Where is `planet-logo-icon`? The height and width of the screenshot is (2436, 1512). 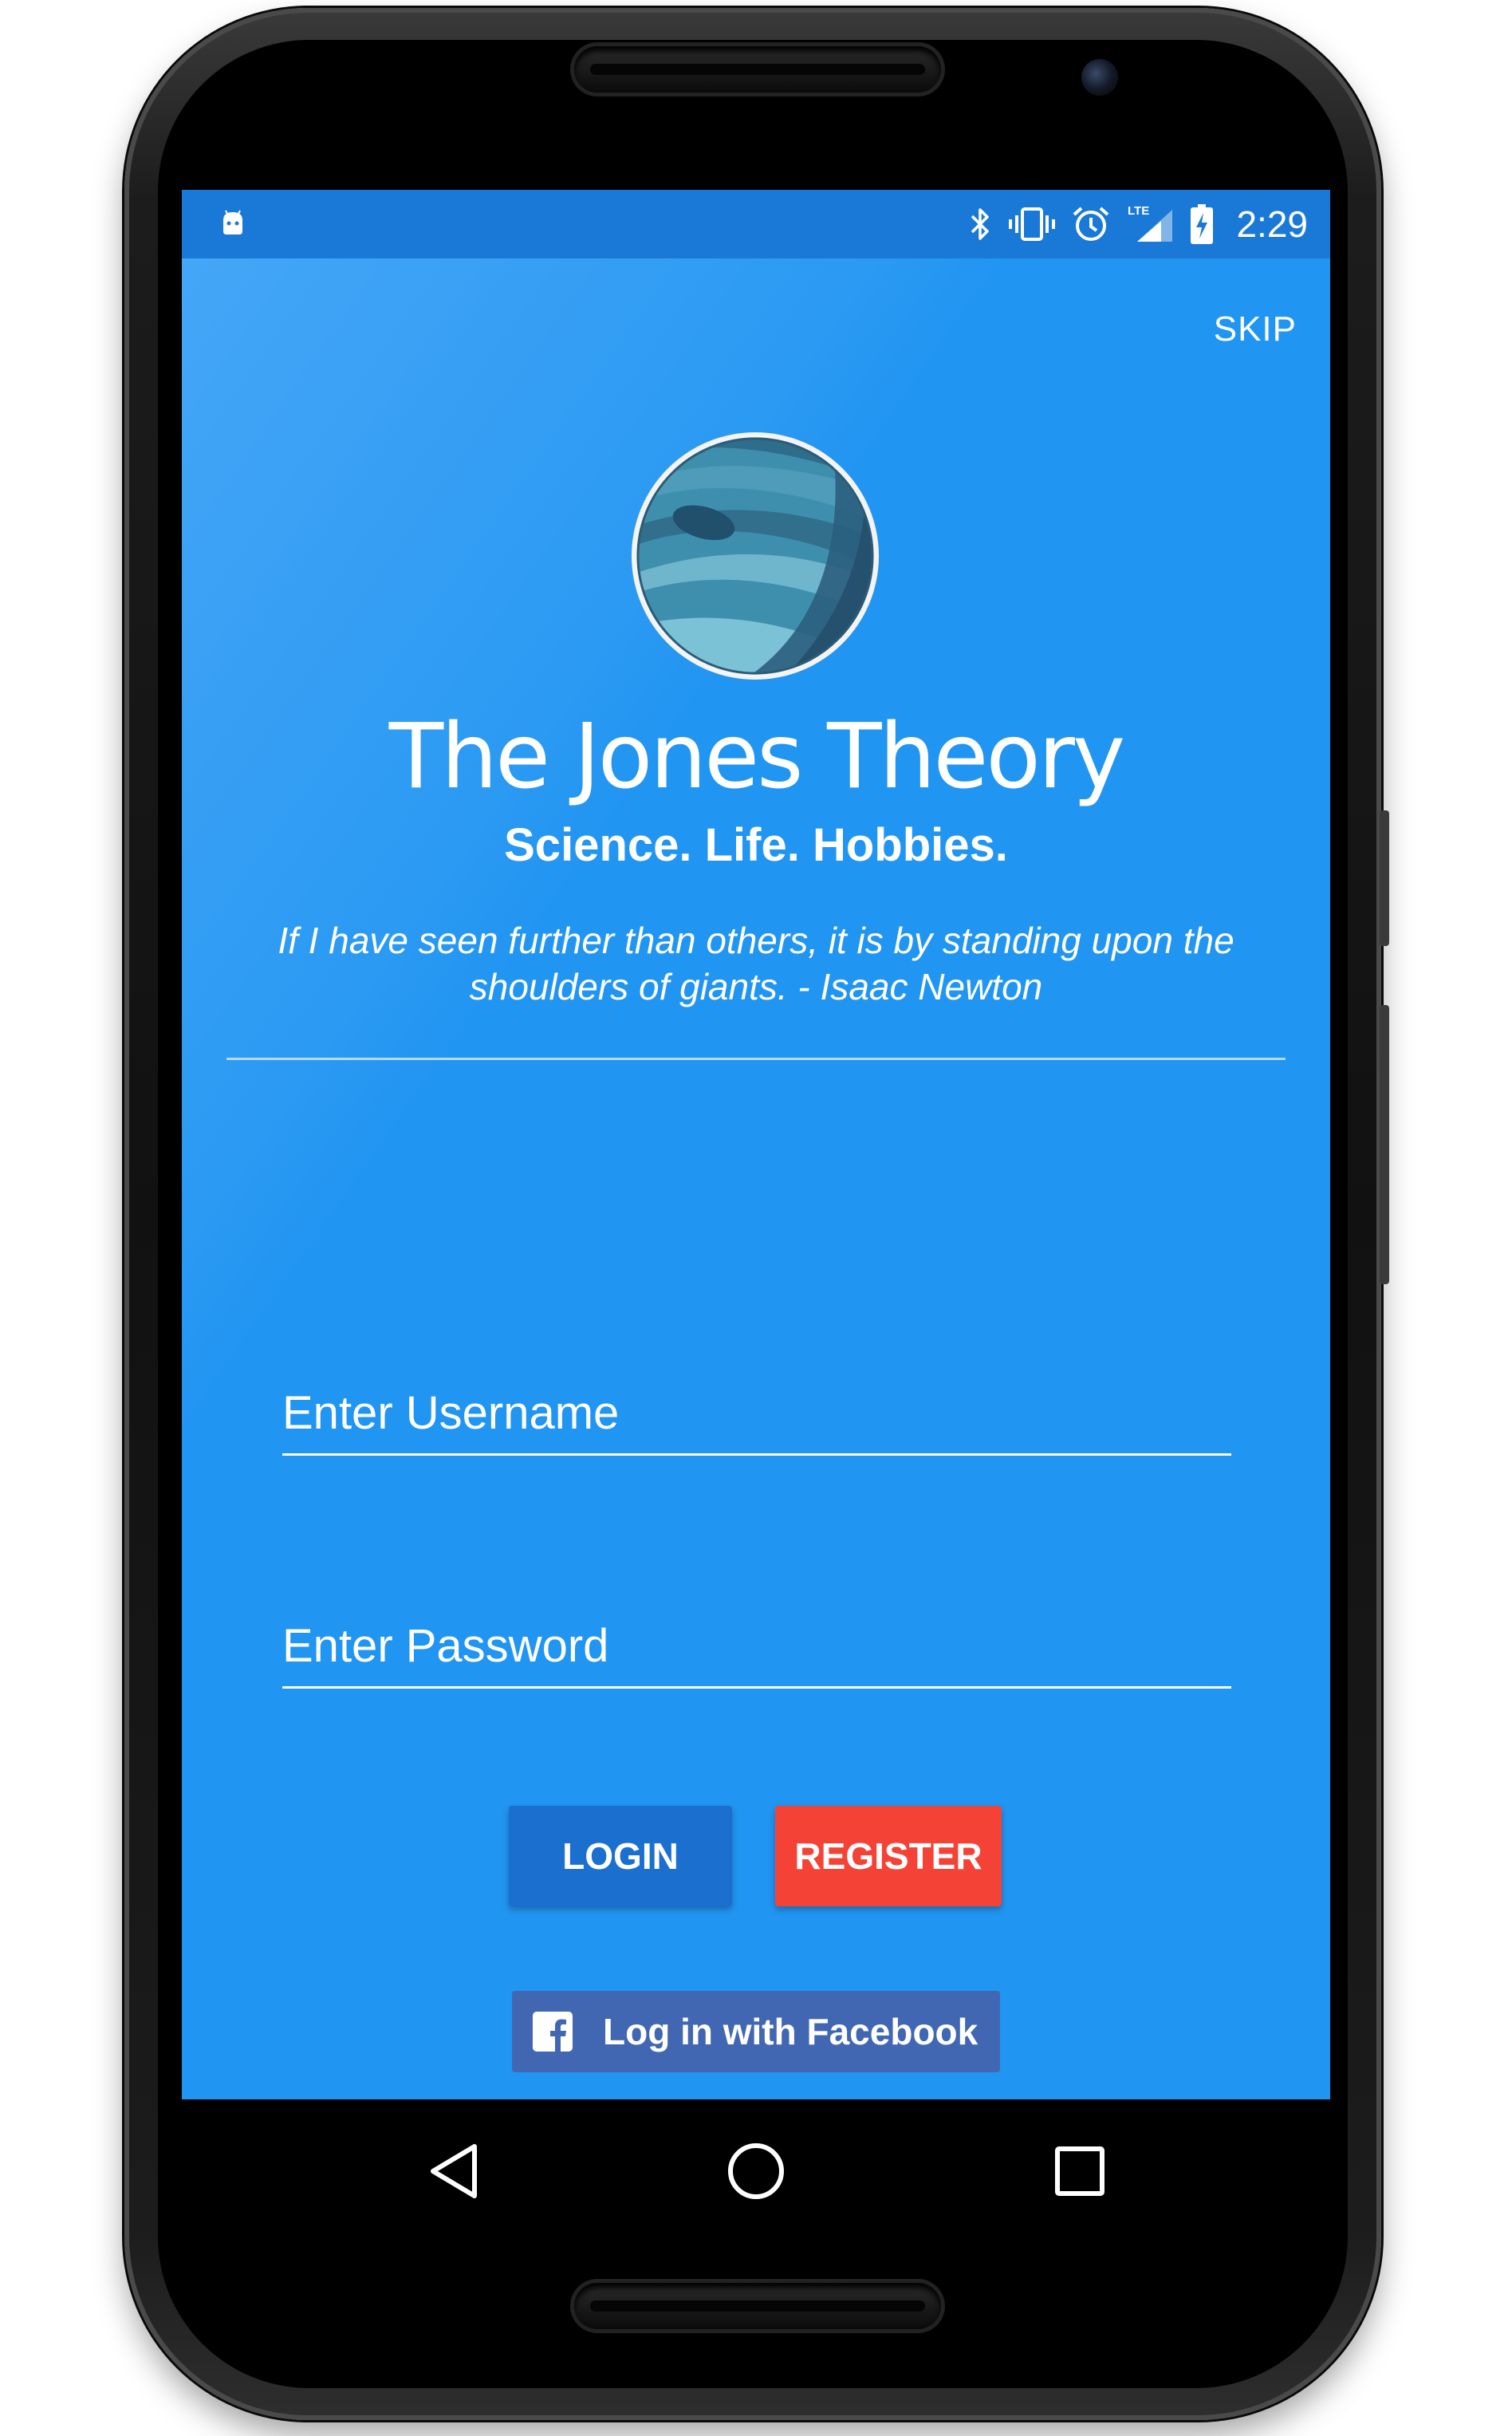 planet-logo-icon is located at coordinates (755, 556).